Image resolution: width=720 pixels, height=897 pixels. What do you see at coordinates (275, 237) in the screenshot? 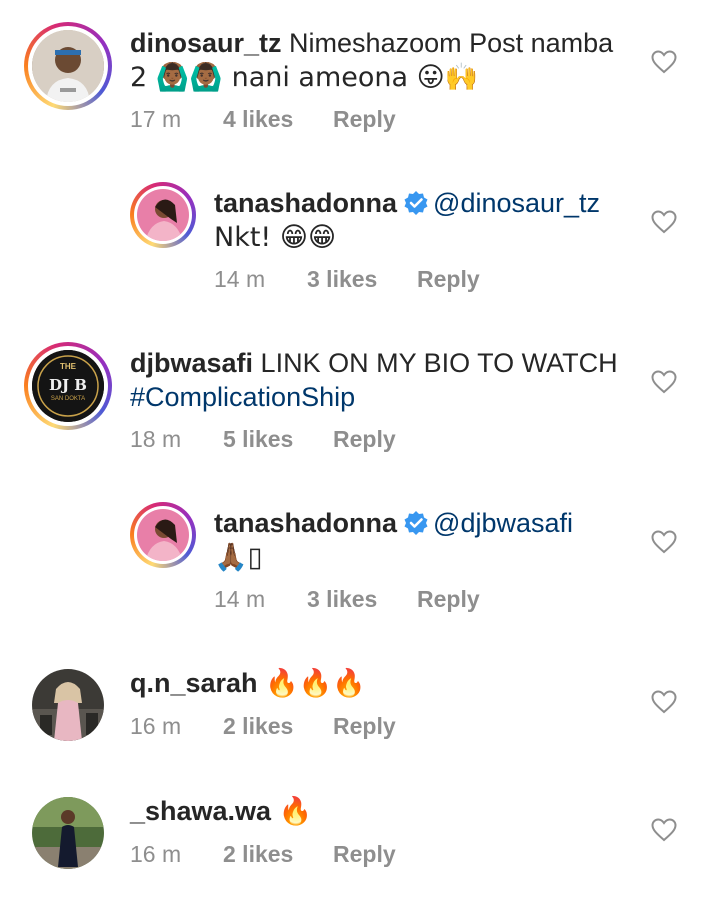
I see `comment-body: Nkt! 😁😁` at bounding box center [275, 237].